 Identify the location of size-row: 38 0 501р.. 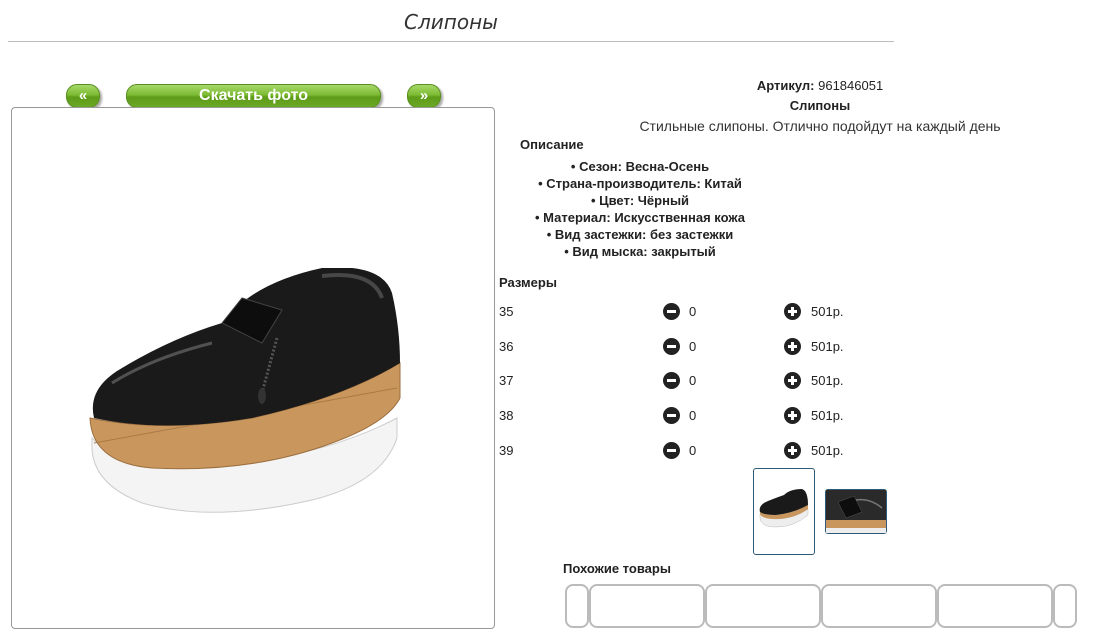
(699, 416).